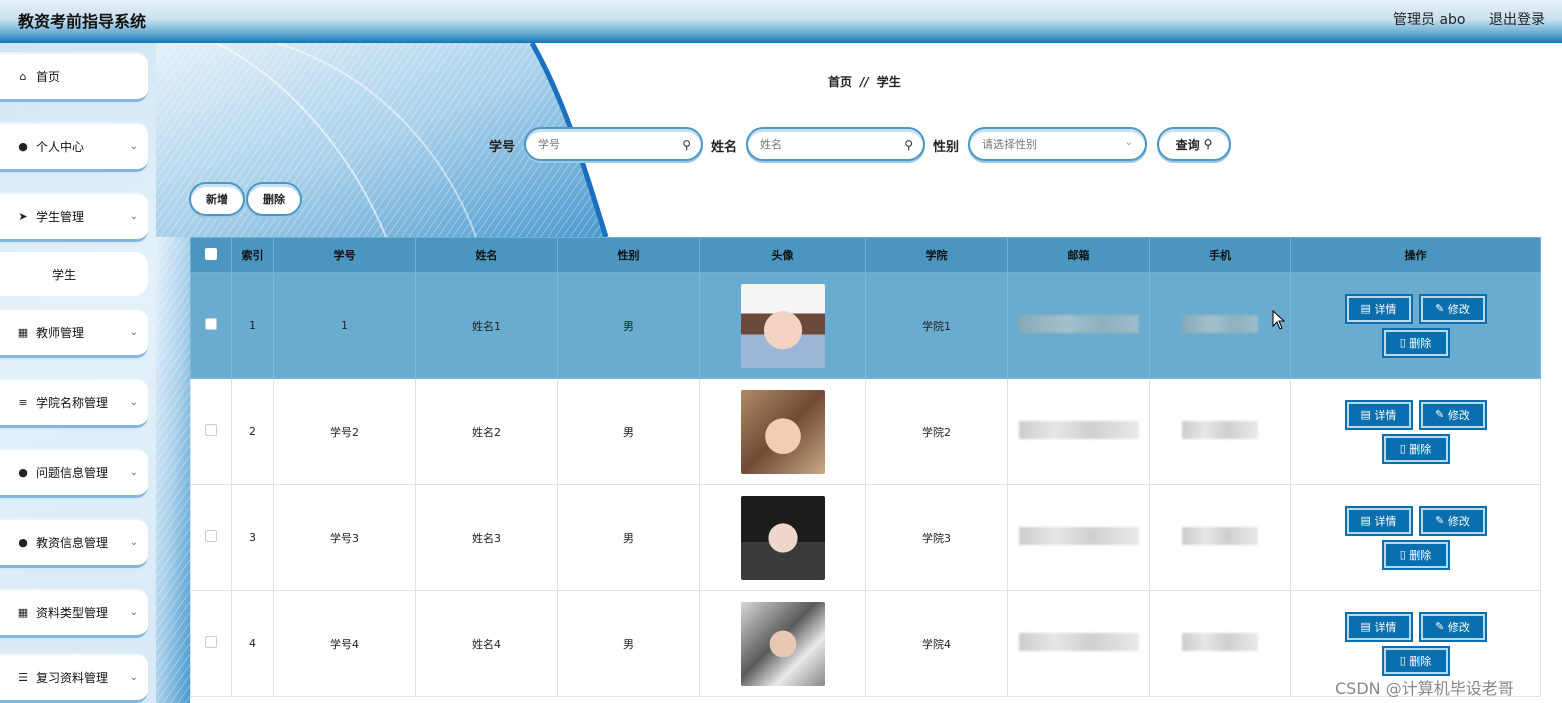 This screenshot has width=1562, height=703. I want to click on cell-xingming: 姓名1, so click(486, 325).